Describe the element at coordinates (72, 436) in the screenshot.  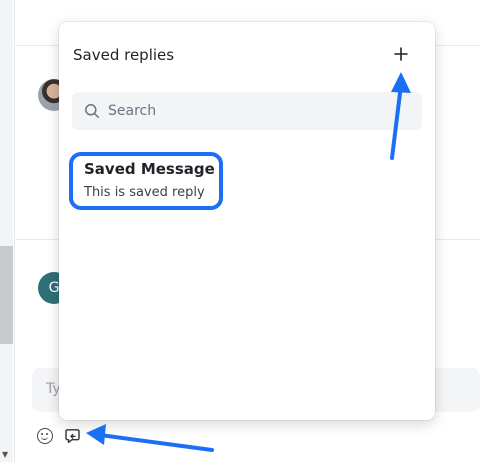
I see `saved-replies-icon` at that location.